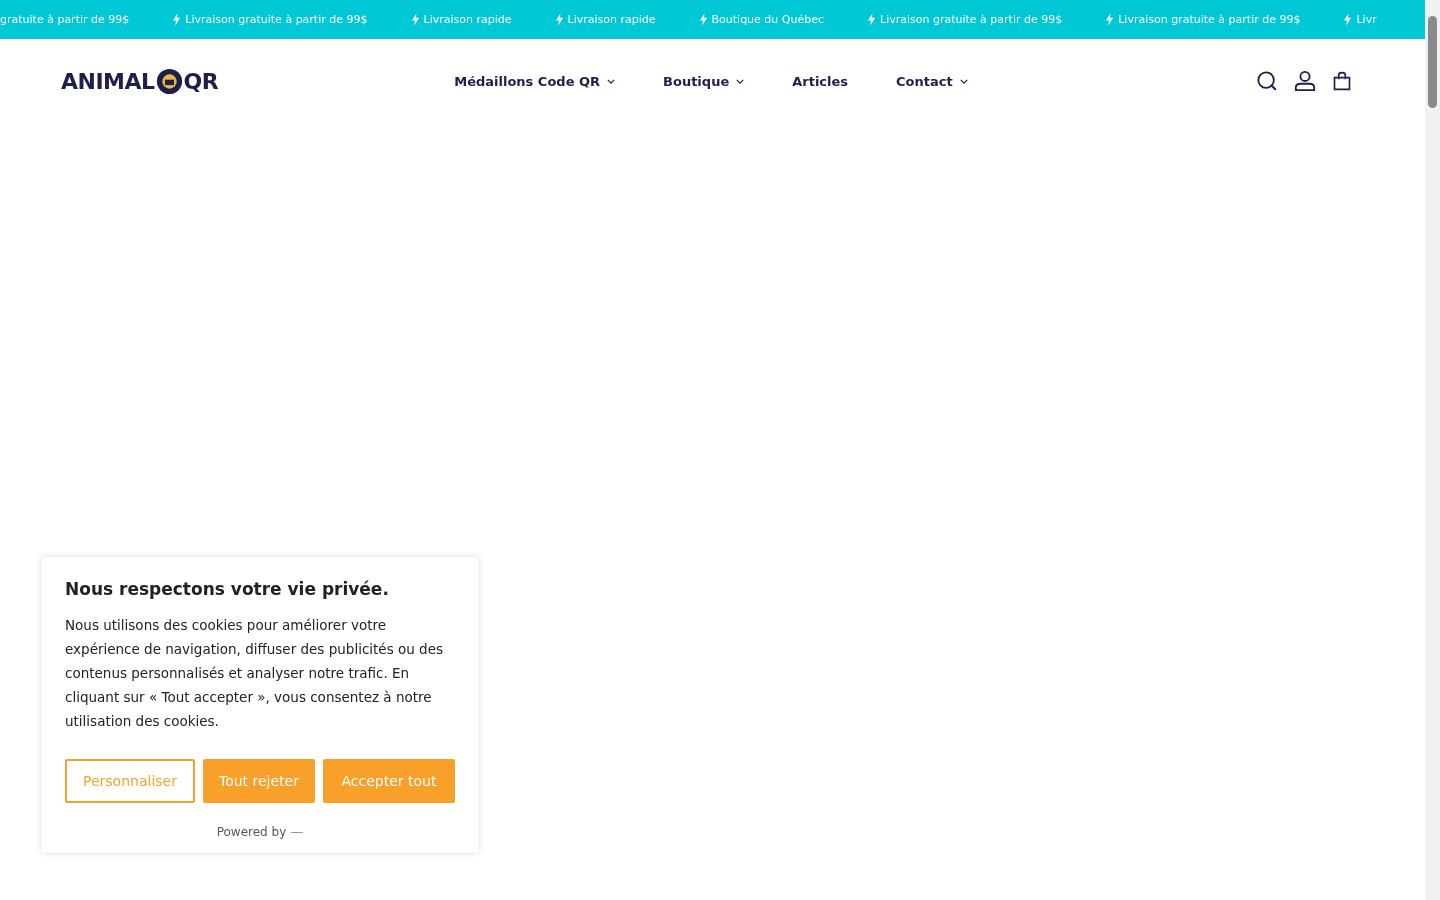  What do you see at coordinates (227, 589) in the screenshot?
I see `cookie-title: Nous respectons votre vie privée.` at bounding box center [227, 589].